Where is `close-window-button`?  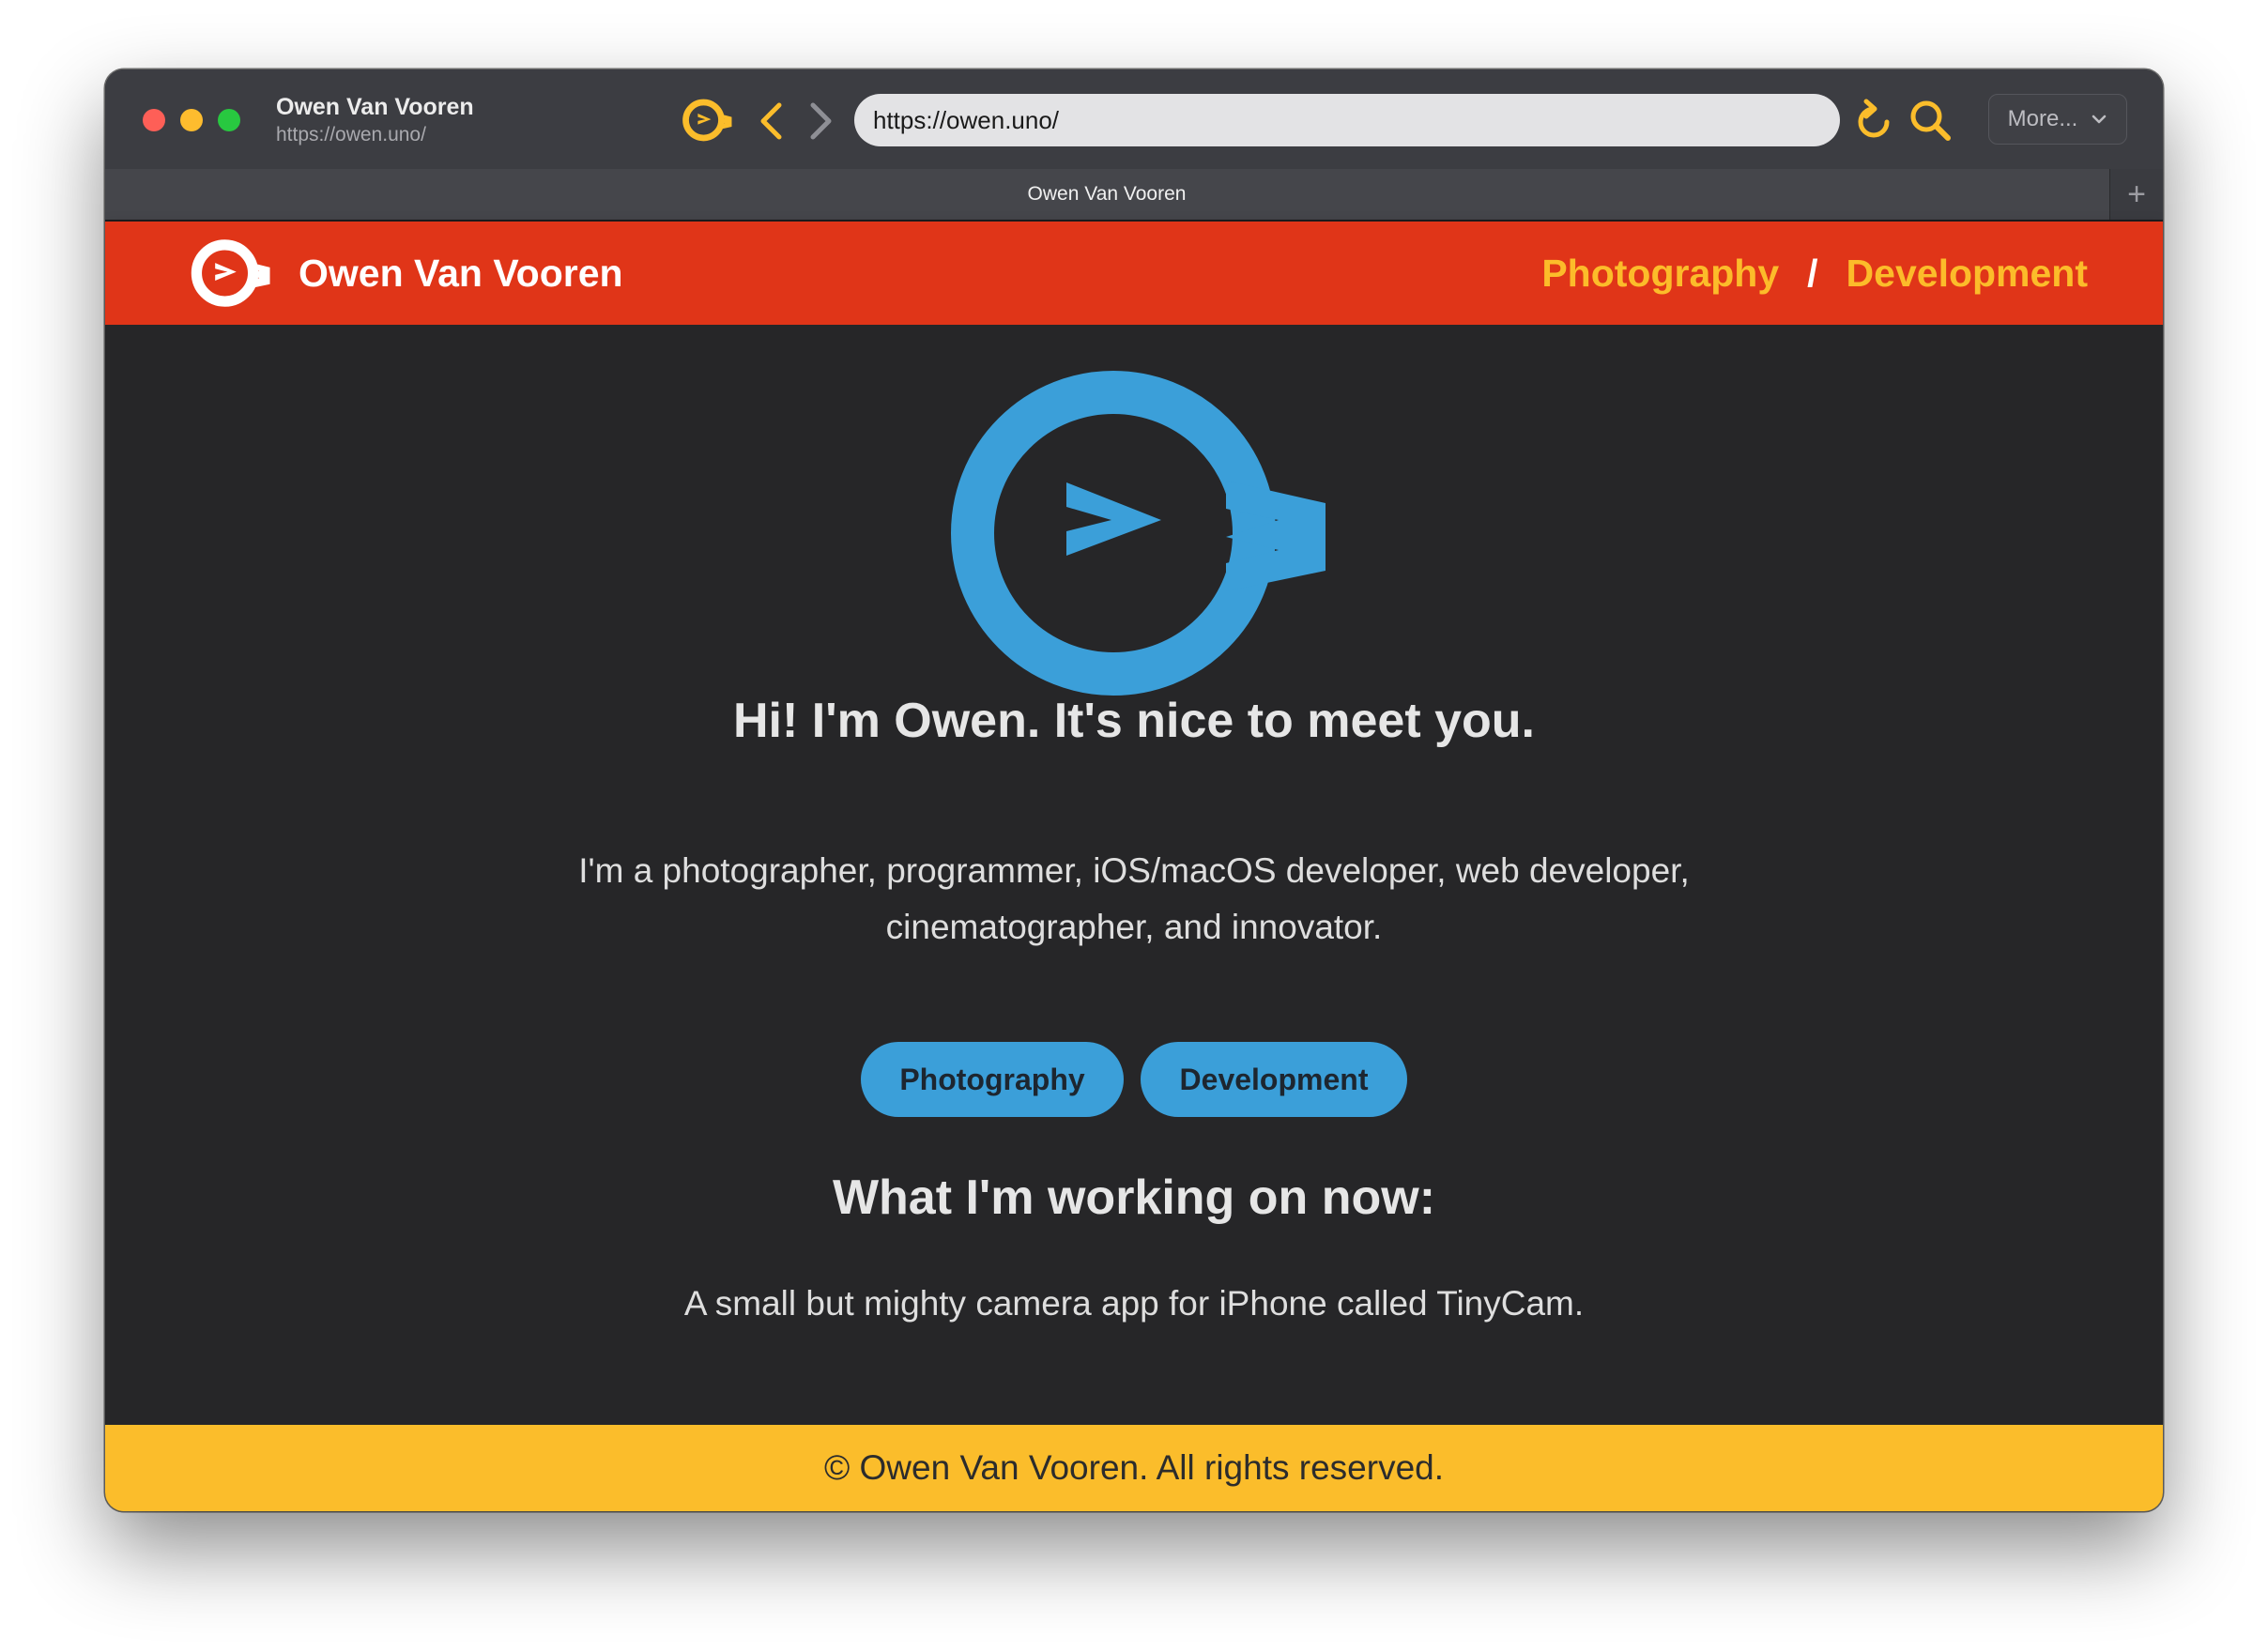
close-window-button is located at coordinates (154, 120).